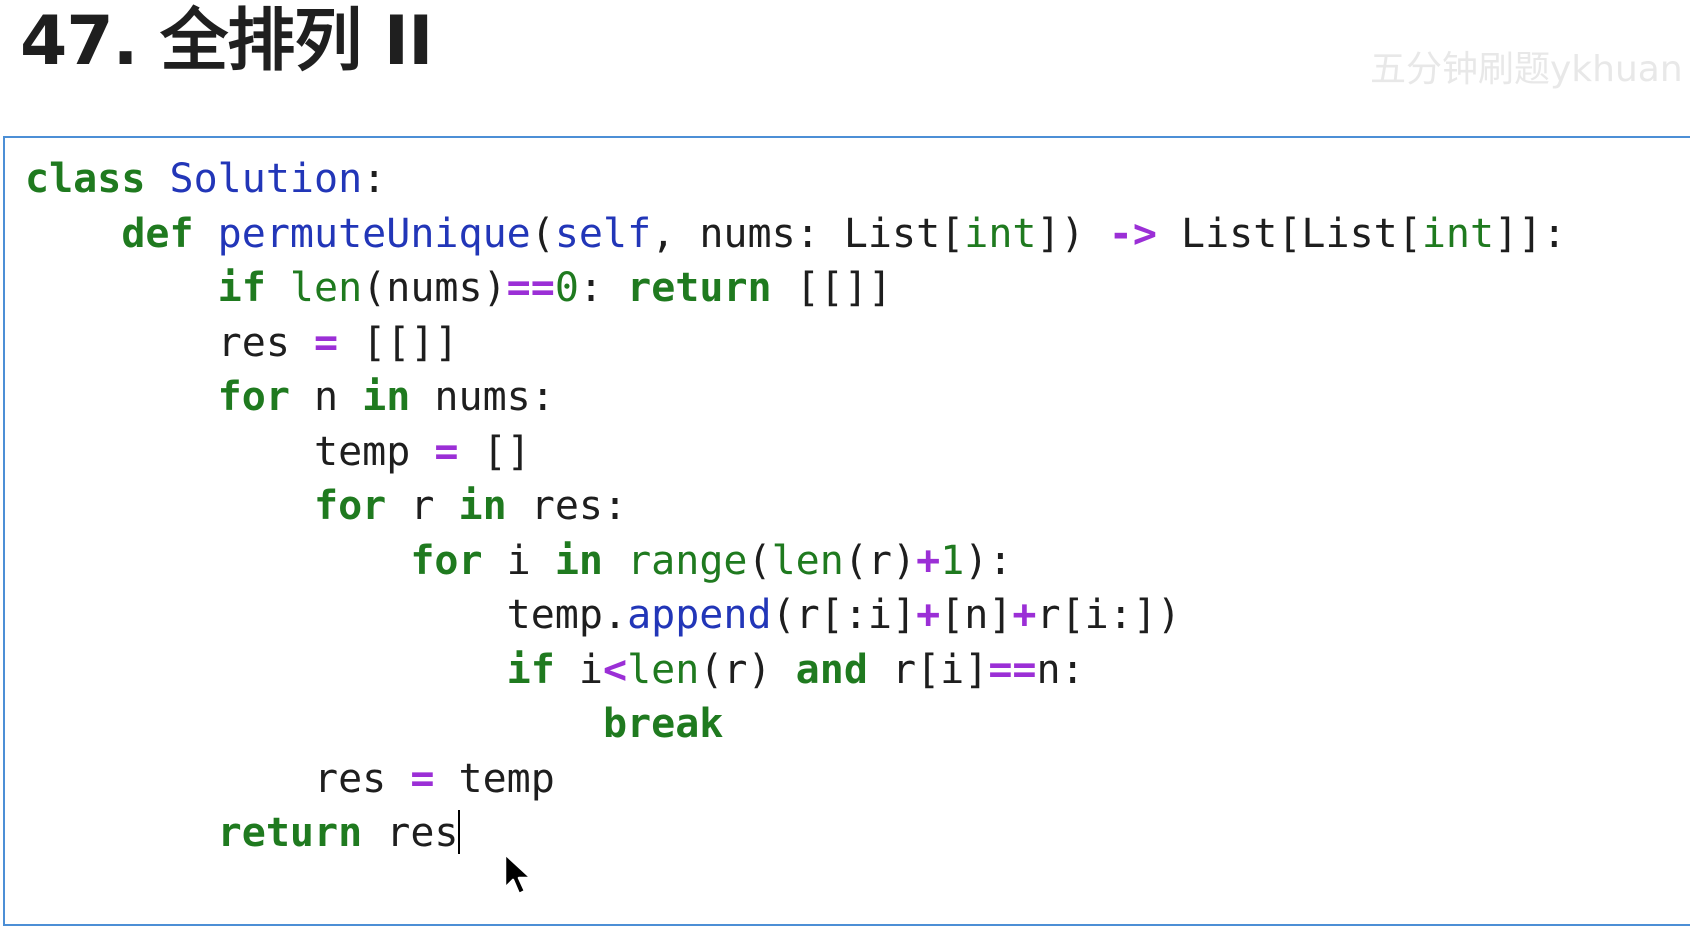 This screenshot has width=1690, height=926. I want to click on code-token: break, so click(663, 724).